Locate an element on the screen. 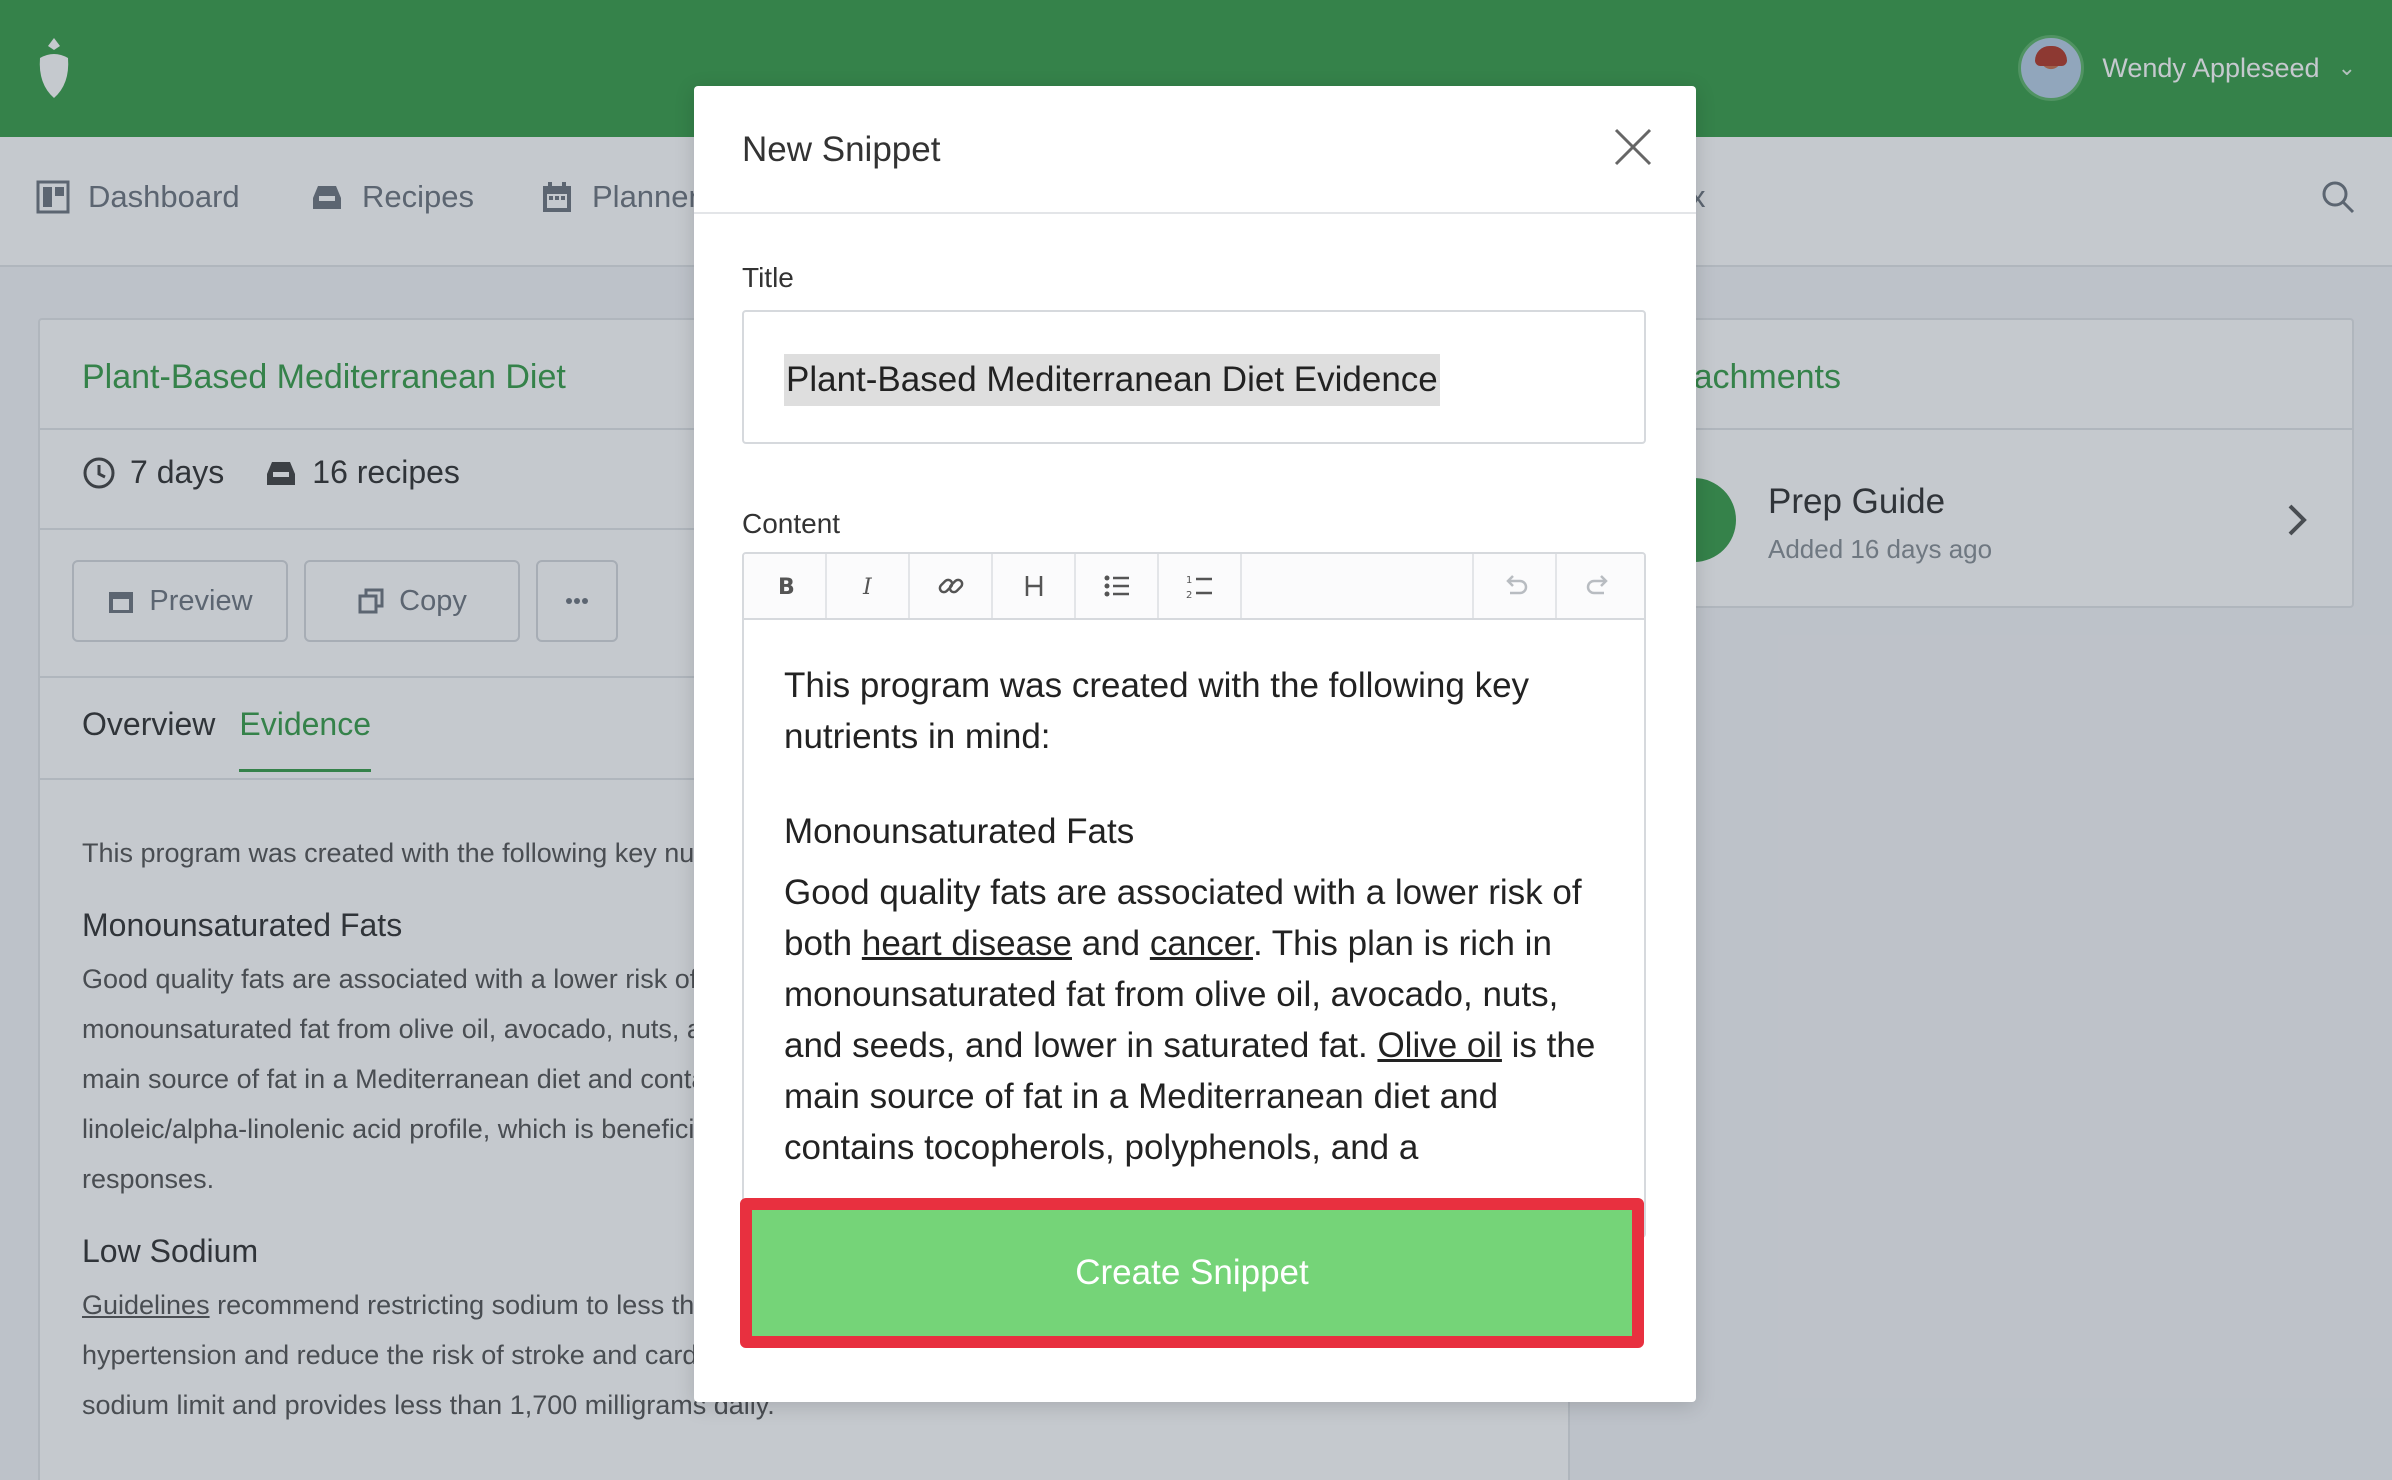 Image resolution: width=2392 pixels, height=1480 pixels. title-label: Title is located at coordinates (768, 277).